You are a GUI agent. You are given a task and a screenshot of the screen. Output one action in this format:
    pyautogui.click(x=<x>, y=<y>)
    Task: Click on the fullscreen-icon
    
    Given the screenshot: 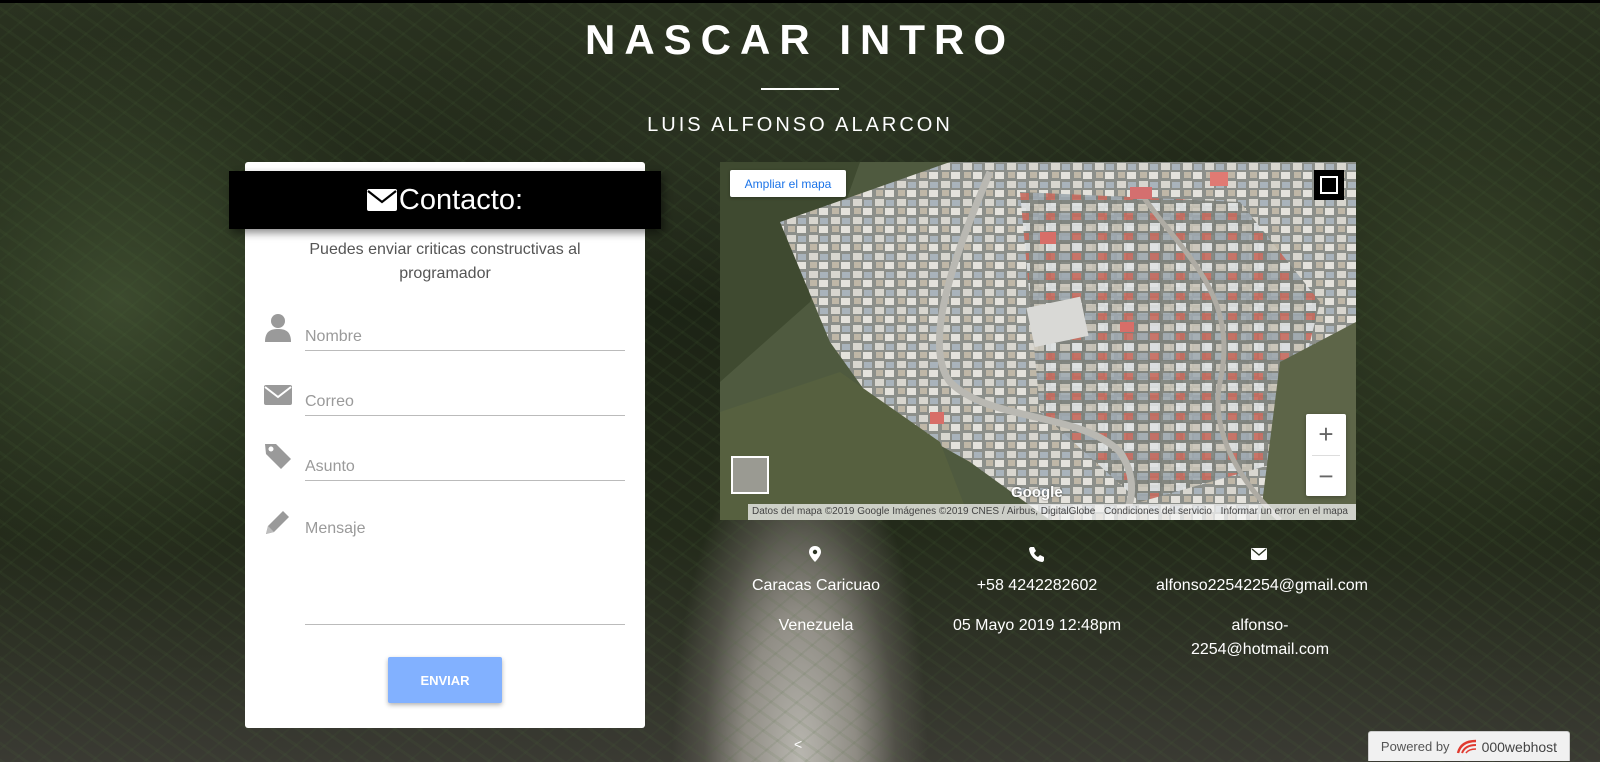 What is the action you would take?
    pyautogui.click(x=1329, y=185)
    